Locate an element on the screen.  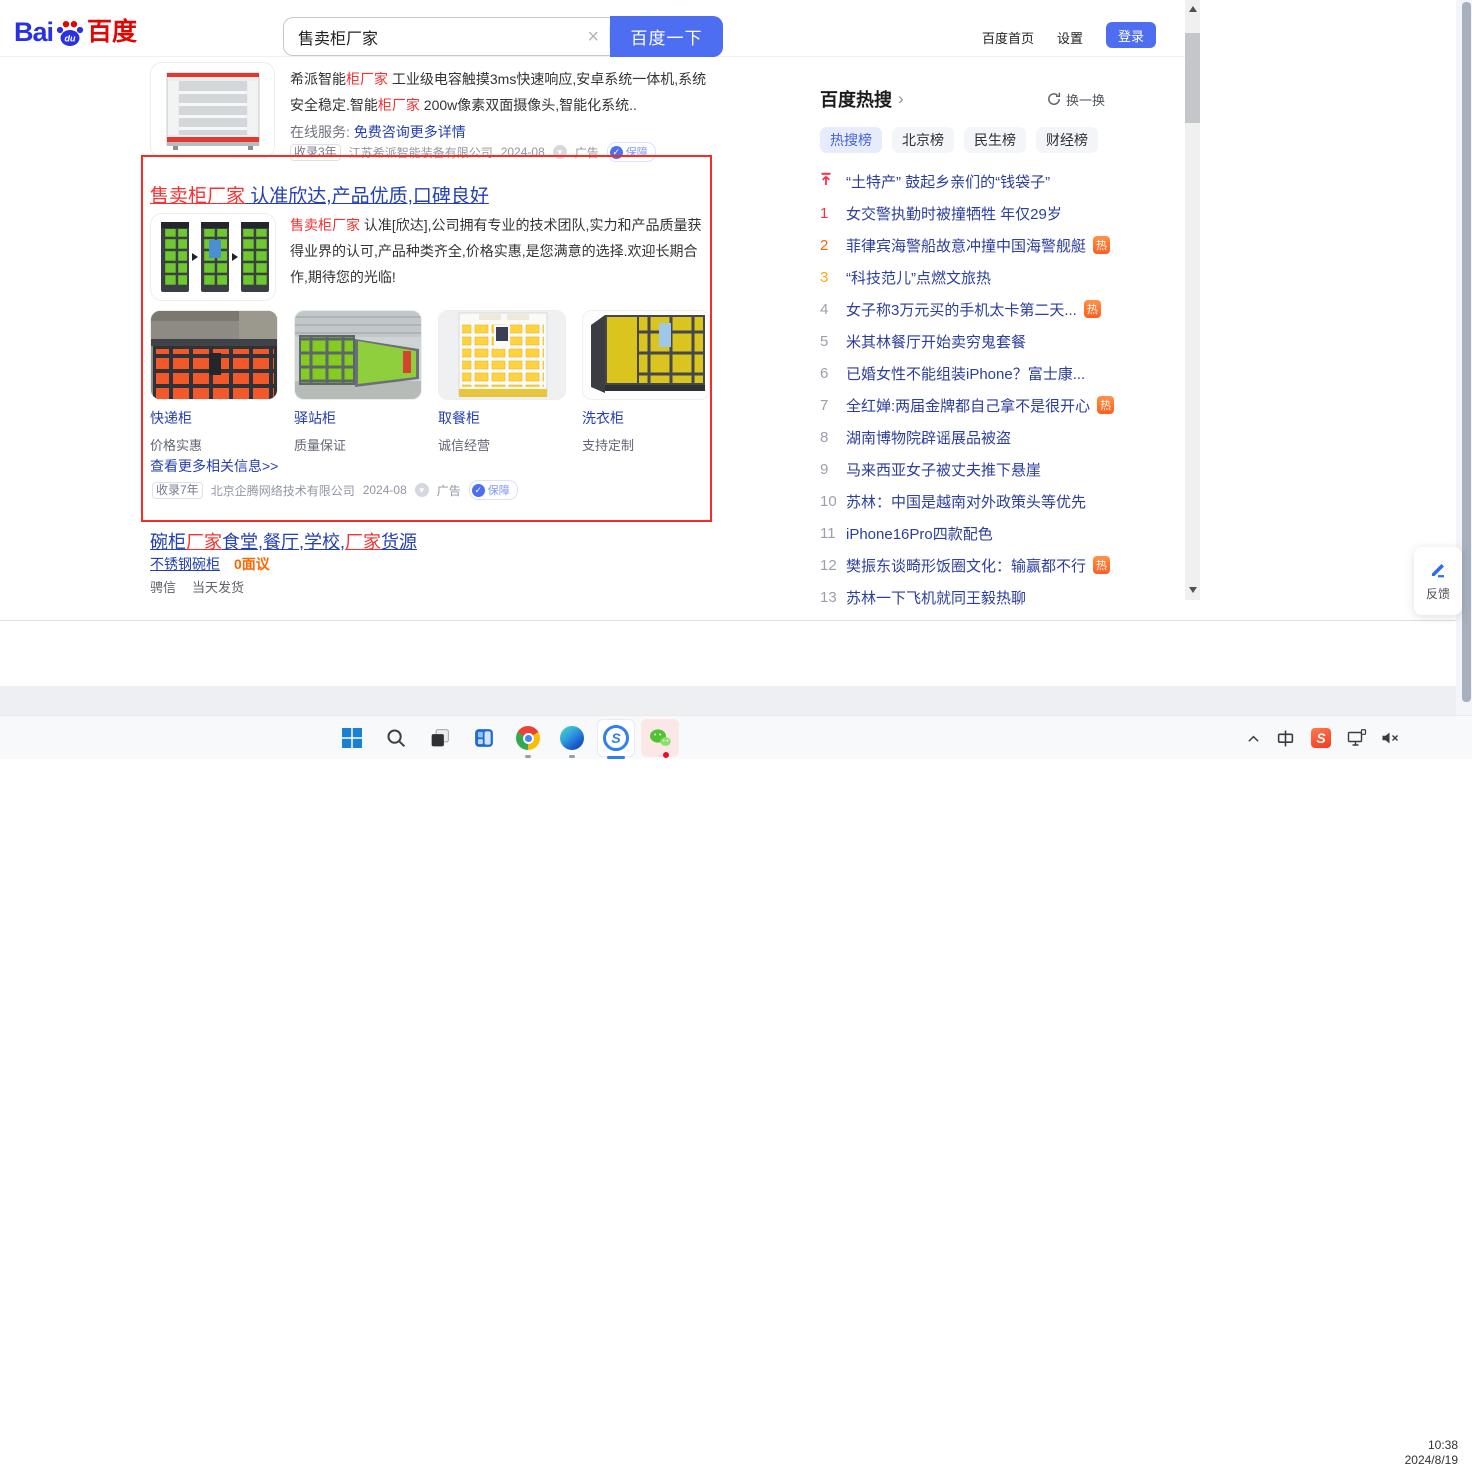
baidu-logo-text: Bai is located at coordinates (34, 32).